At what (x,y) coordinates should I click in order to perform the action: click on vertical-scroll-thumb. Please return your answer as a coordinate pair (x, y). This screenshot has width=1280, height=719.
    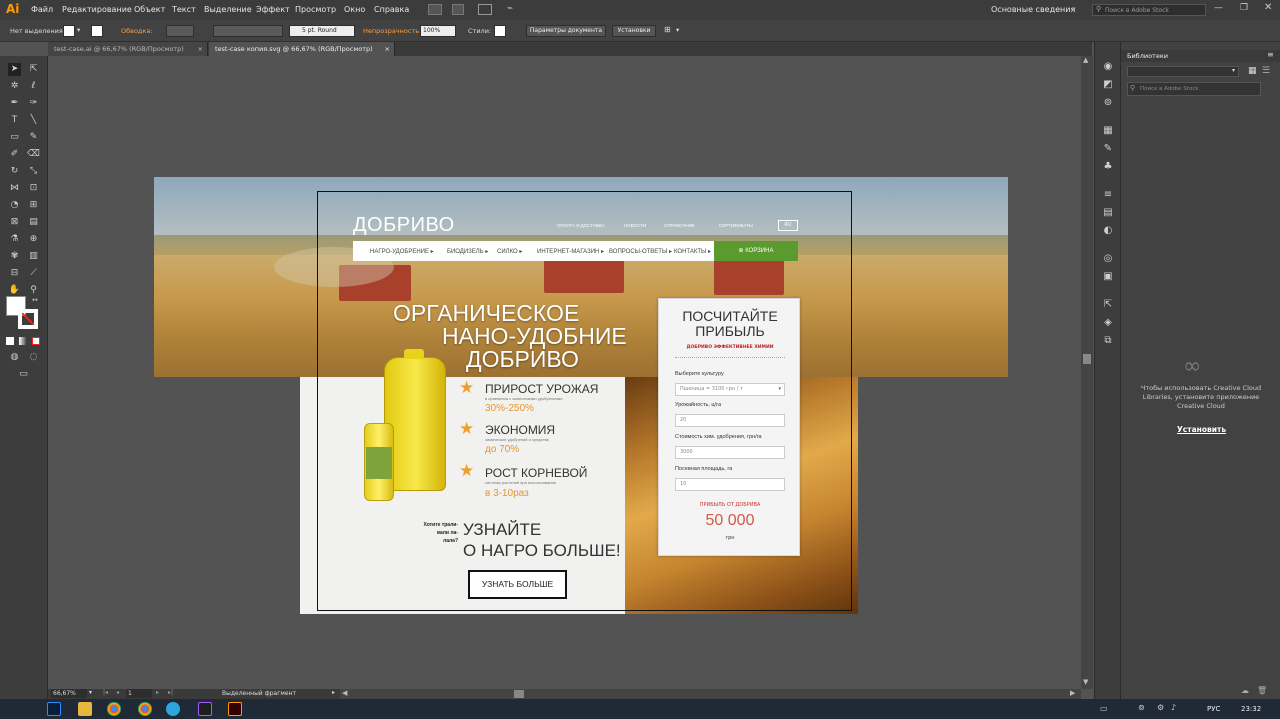
    Looking at the image, I should click on (1087, 359).